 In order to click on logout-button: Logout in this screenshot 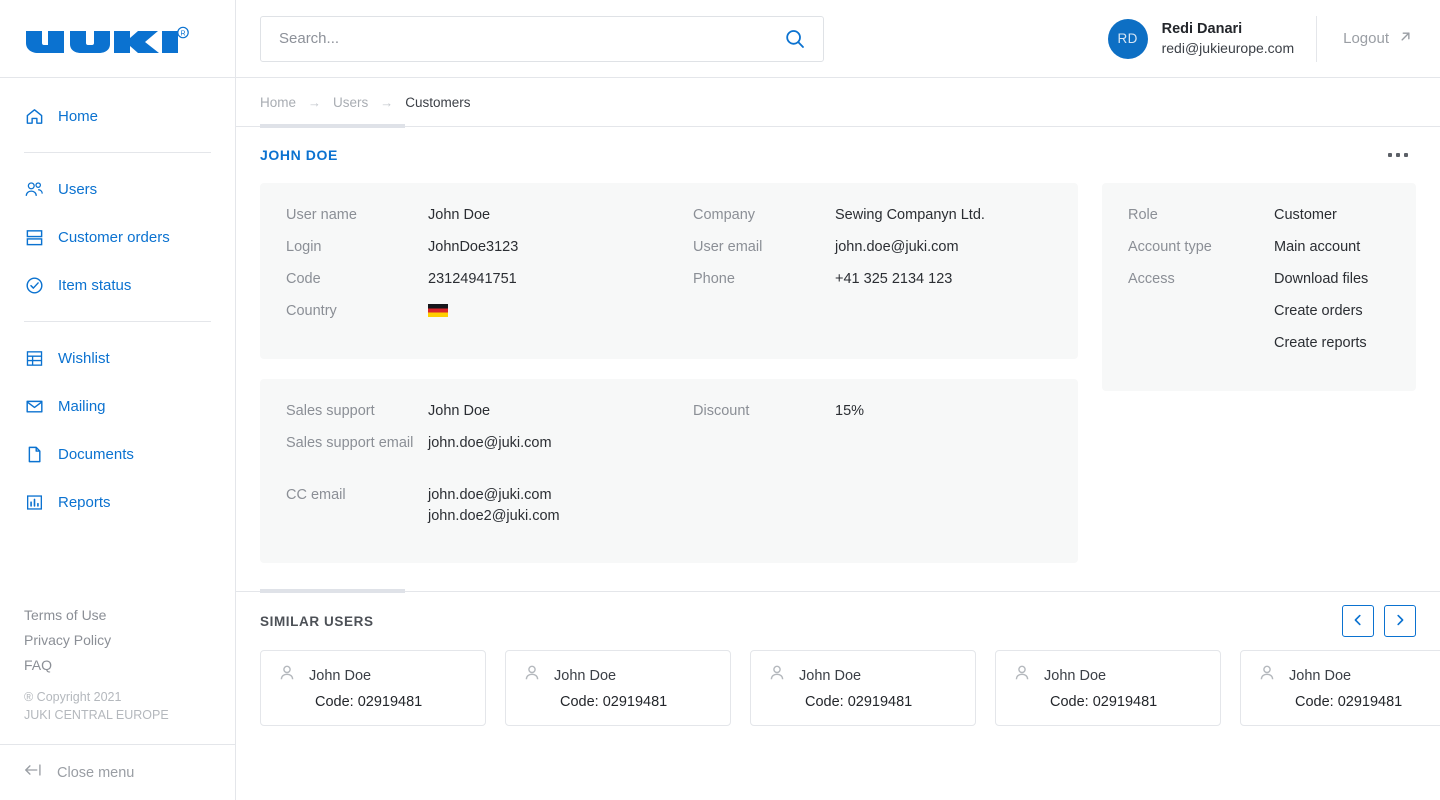, I will do `click(1366, 38)`.